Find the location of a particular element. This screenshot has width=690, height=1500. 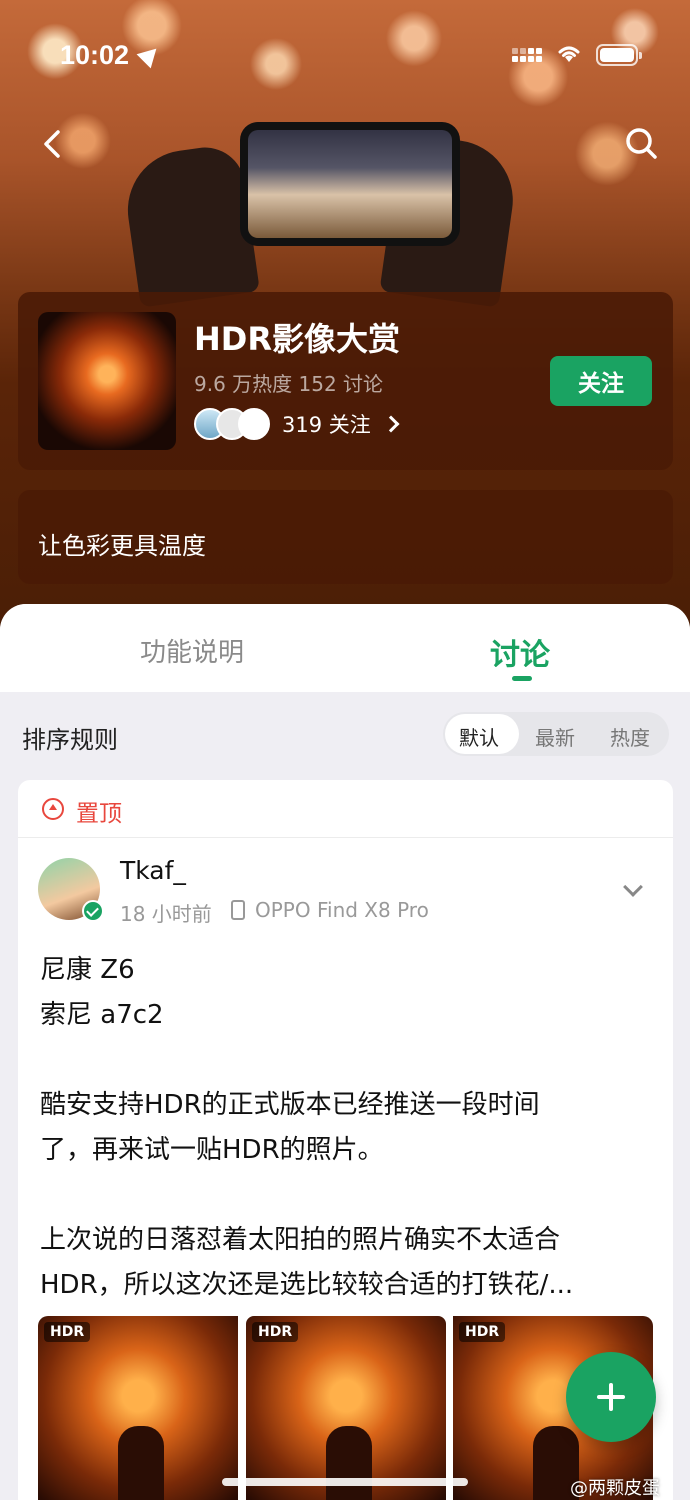

author-name: Tkaf_ is located at coordinates (153, 870).